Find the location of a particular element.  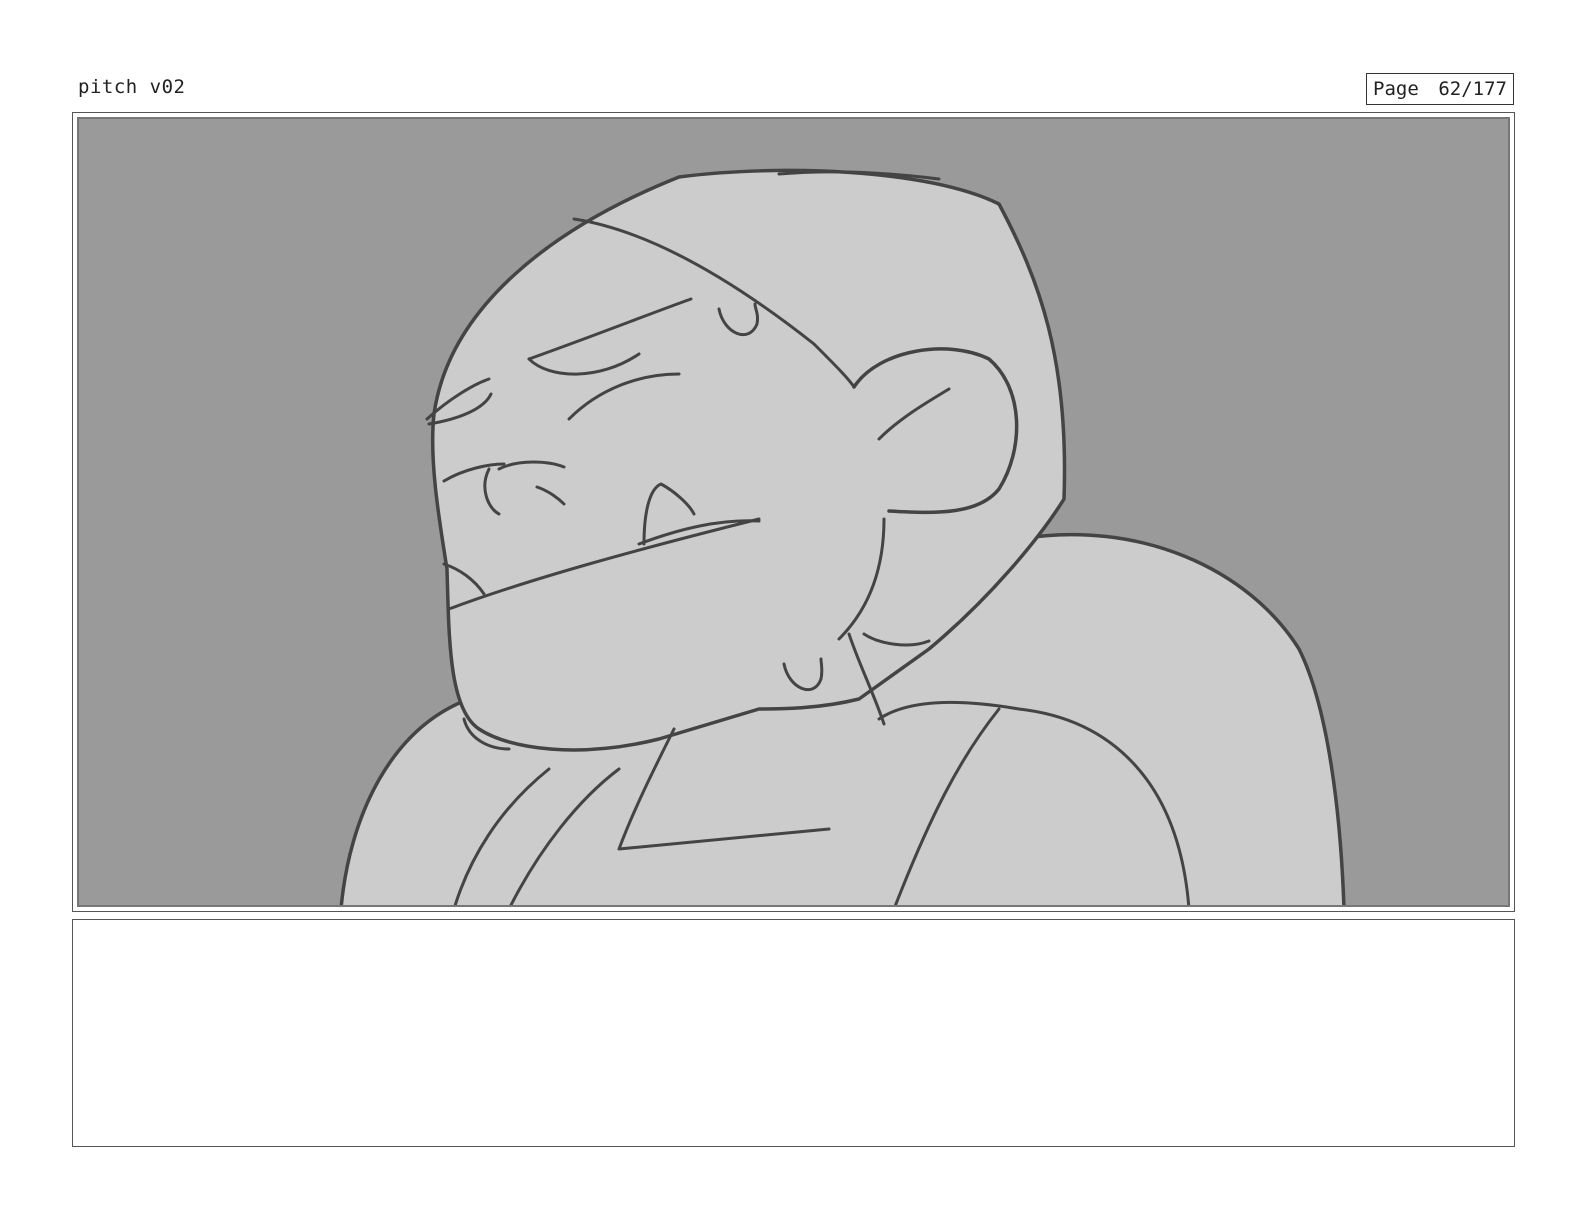

page-indicator: Page 62/177 is located at coordinates (1440, 89).